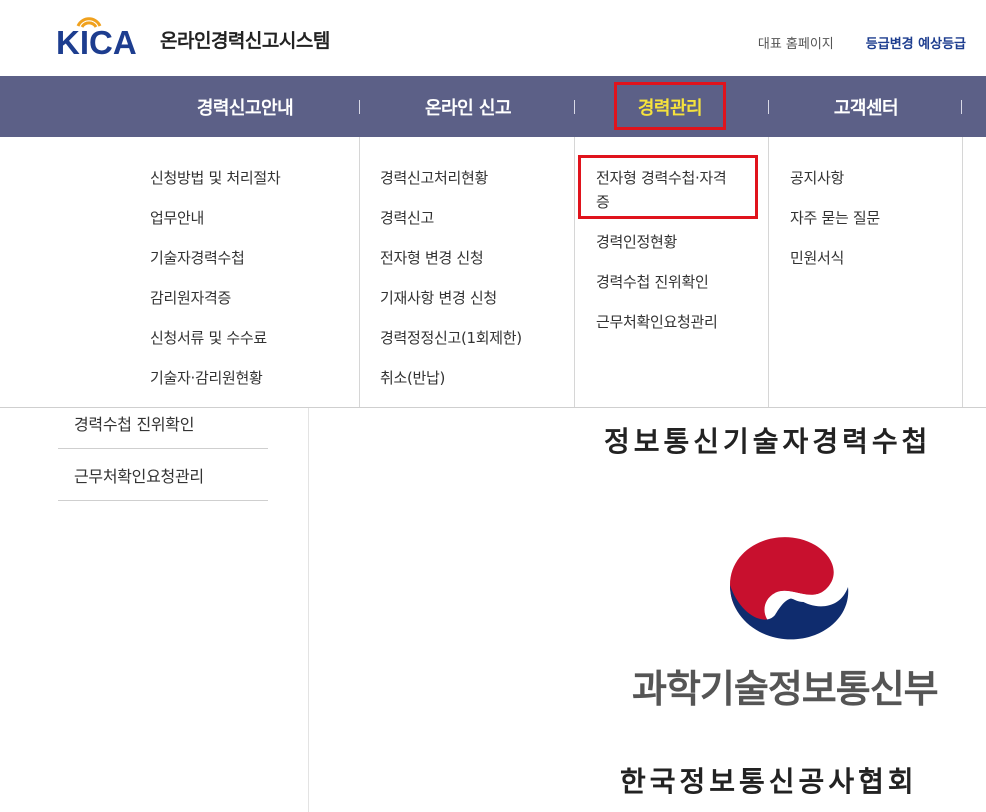 The height and width of the screenshot is (812, 986). I want to click on menu-item: 공지사항, so click(817, 178).